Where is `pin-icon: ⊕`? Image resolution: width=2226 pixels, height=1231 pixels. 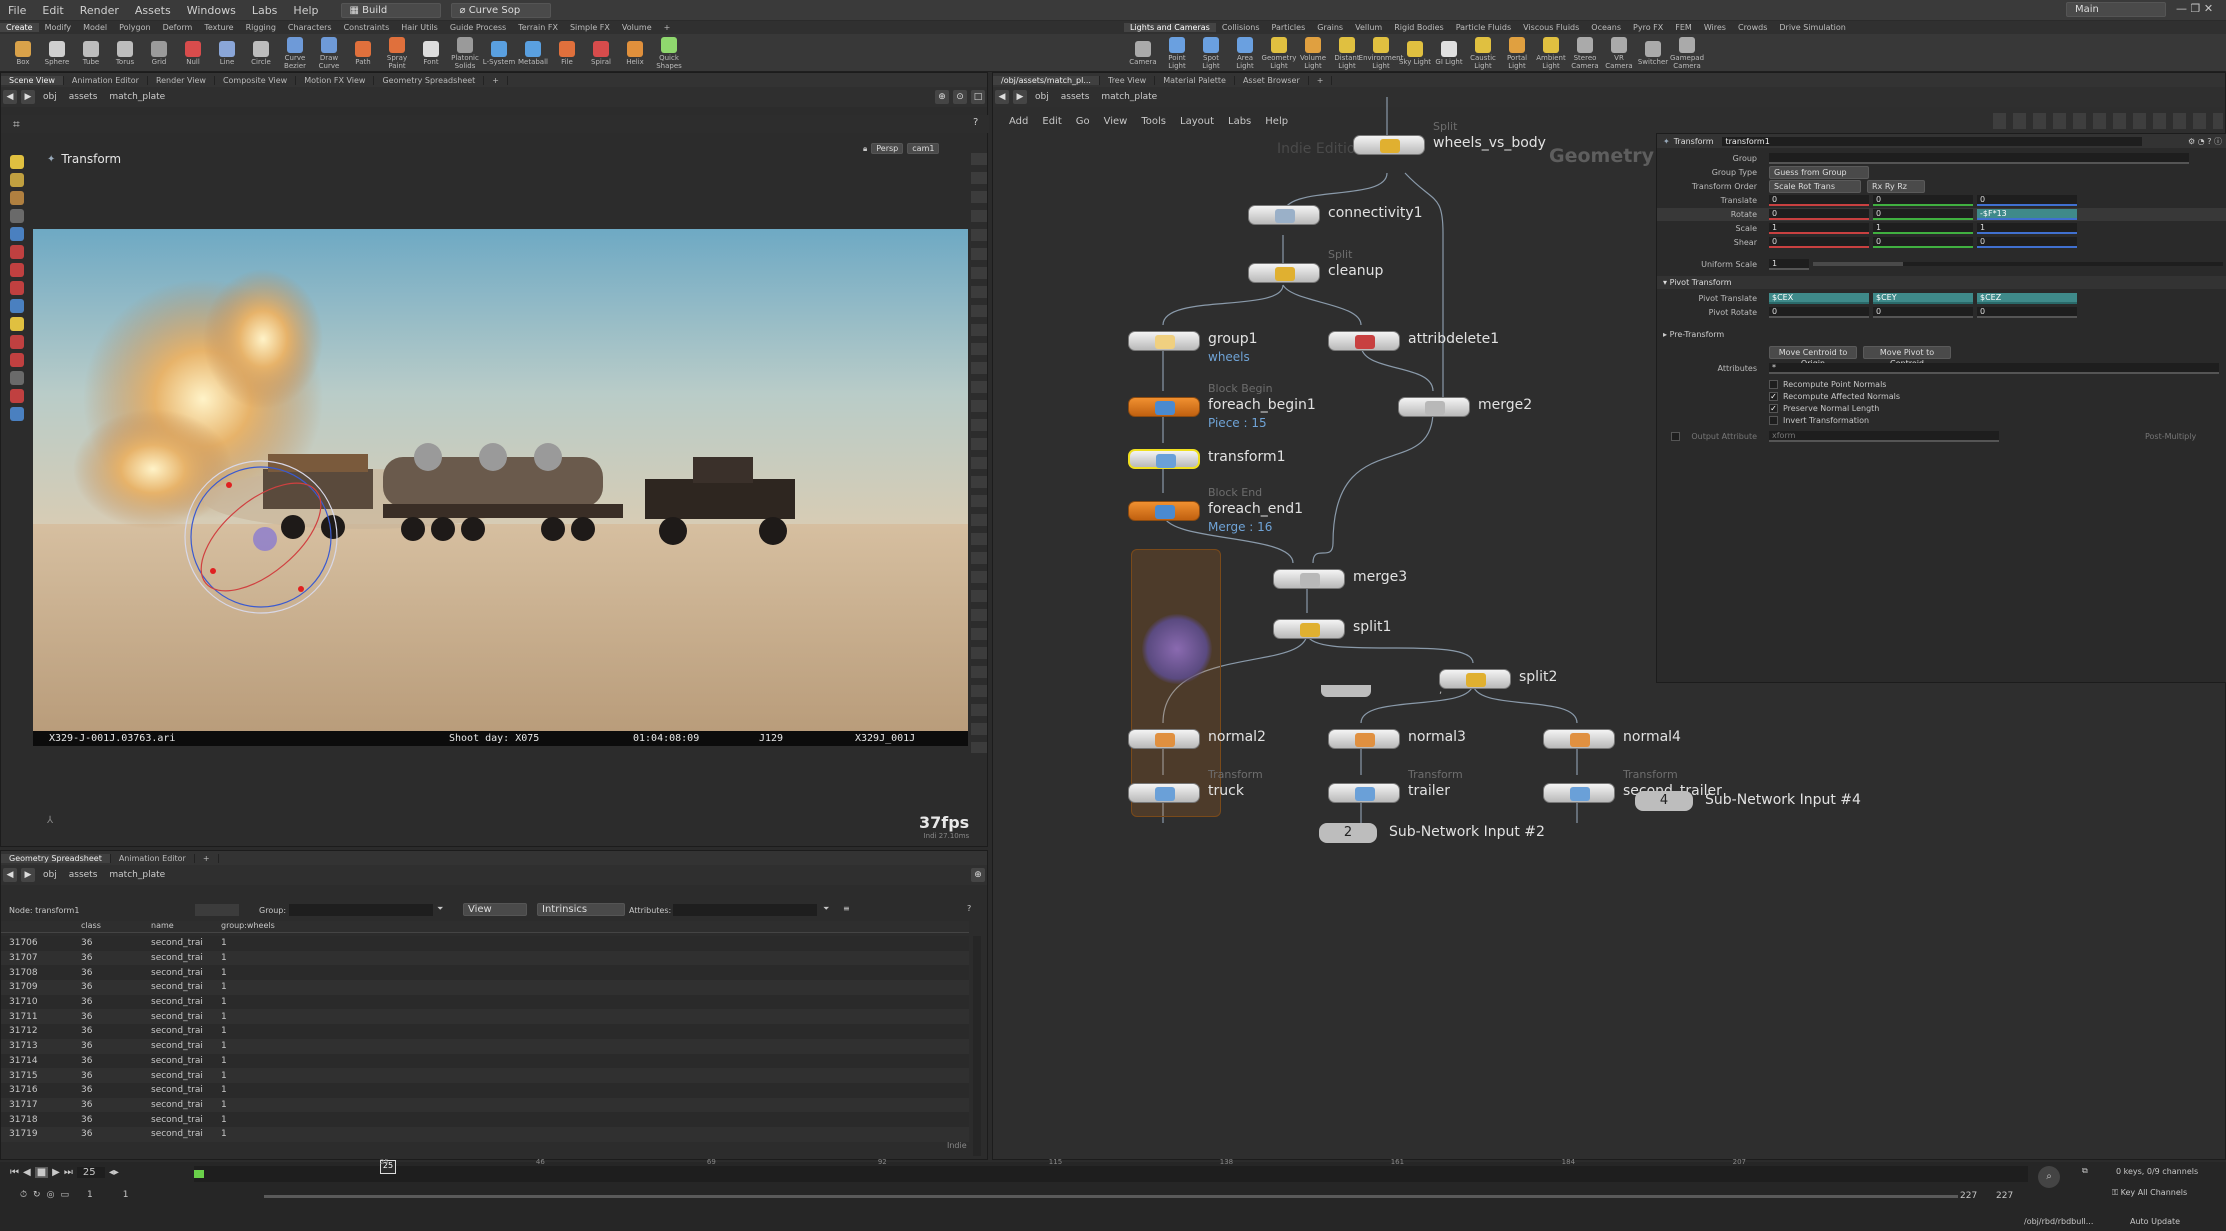
pin-icon: ⊕ is located at coordinates (942, 97).